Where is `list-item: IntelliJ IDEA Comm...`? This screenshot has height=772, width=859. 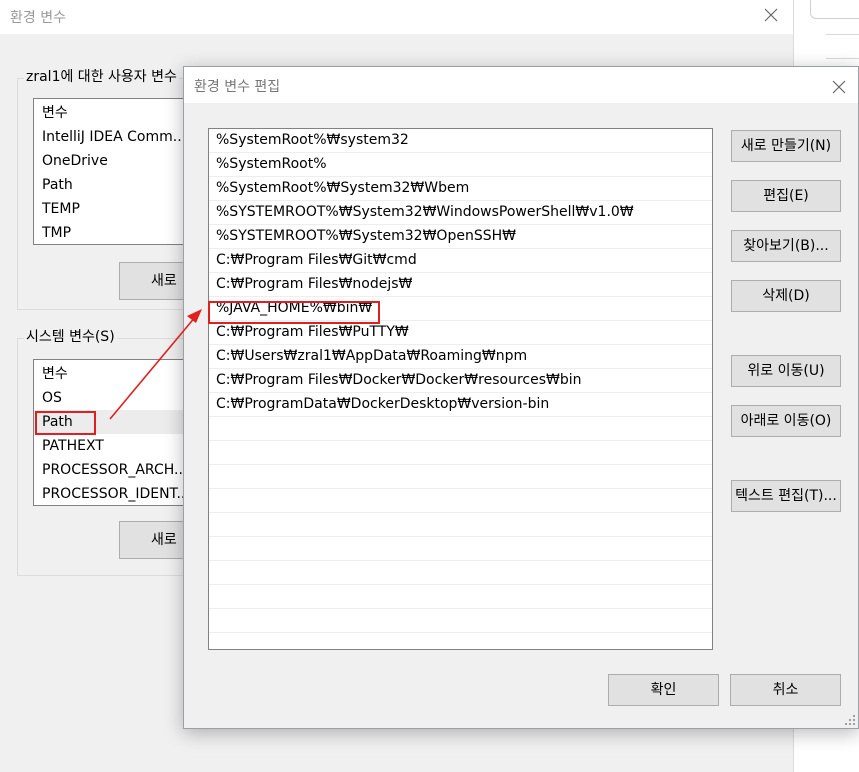
list-item: IntelliJ IDEA Comm... is located at coordinates (114, 137).